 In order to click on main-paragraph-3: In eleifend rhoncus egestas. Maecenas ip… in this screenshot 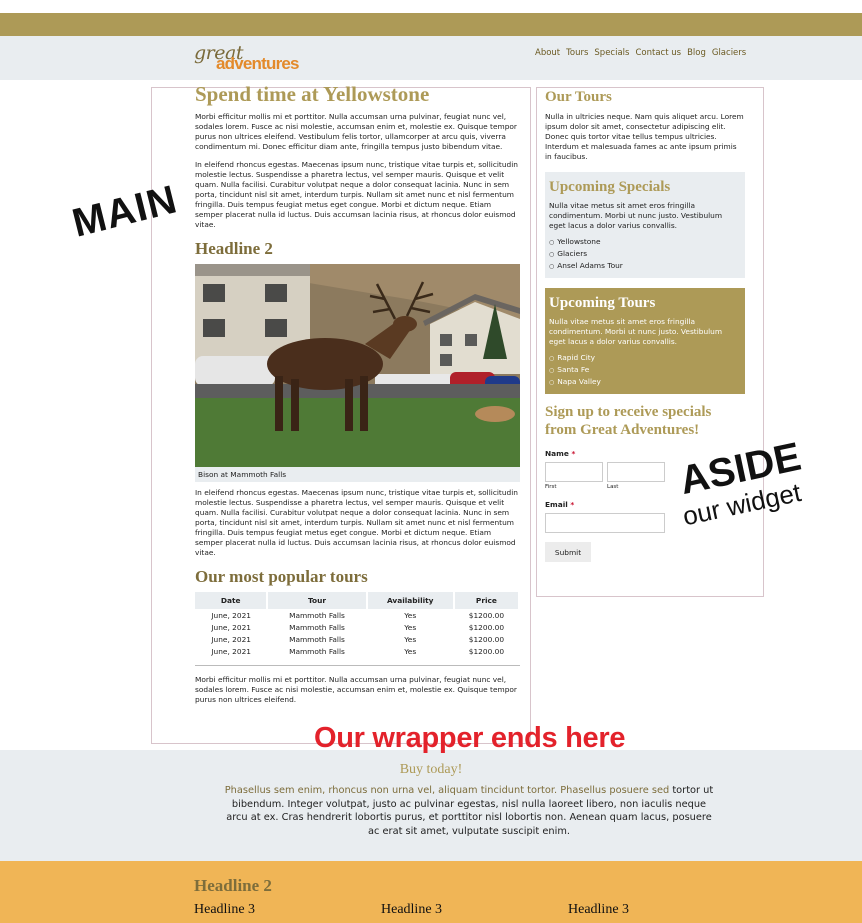, I will do `click(356, 522)`.